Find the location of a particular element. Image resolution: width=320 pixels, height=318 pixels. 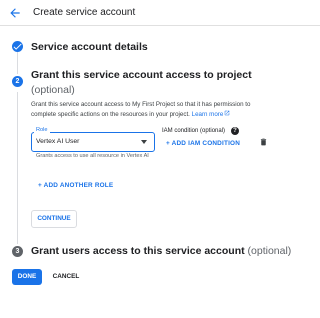

role-value: Vertex AI User is located at coordinates (57, 141).